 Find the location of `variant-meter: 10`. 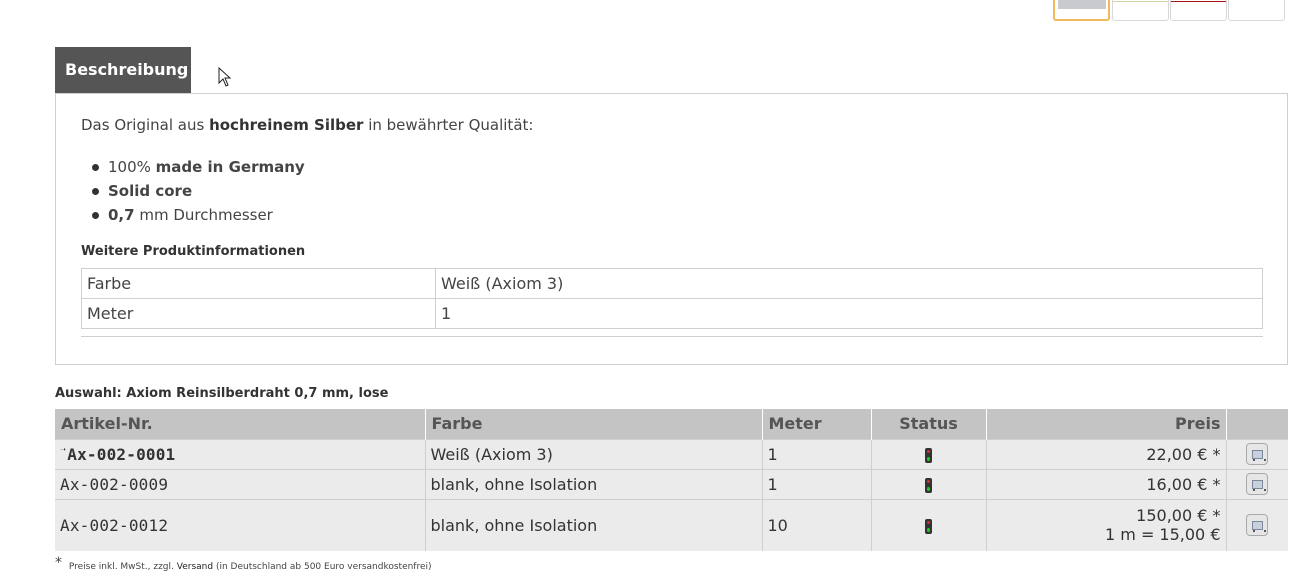

variant-meter: 10 is located at coordinates (816, 524).